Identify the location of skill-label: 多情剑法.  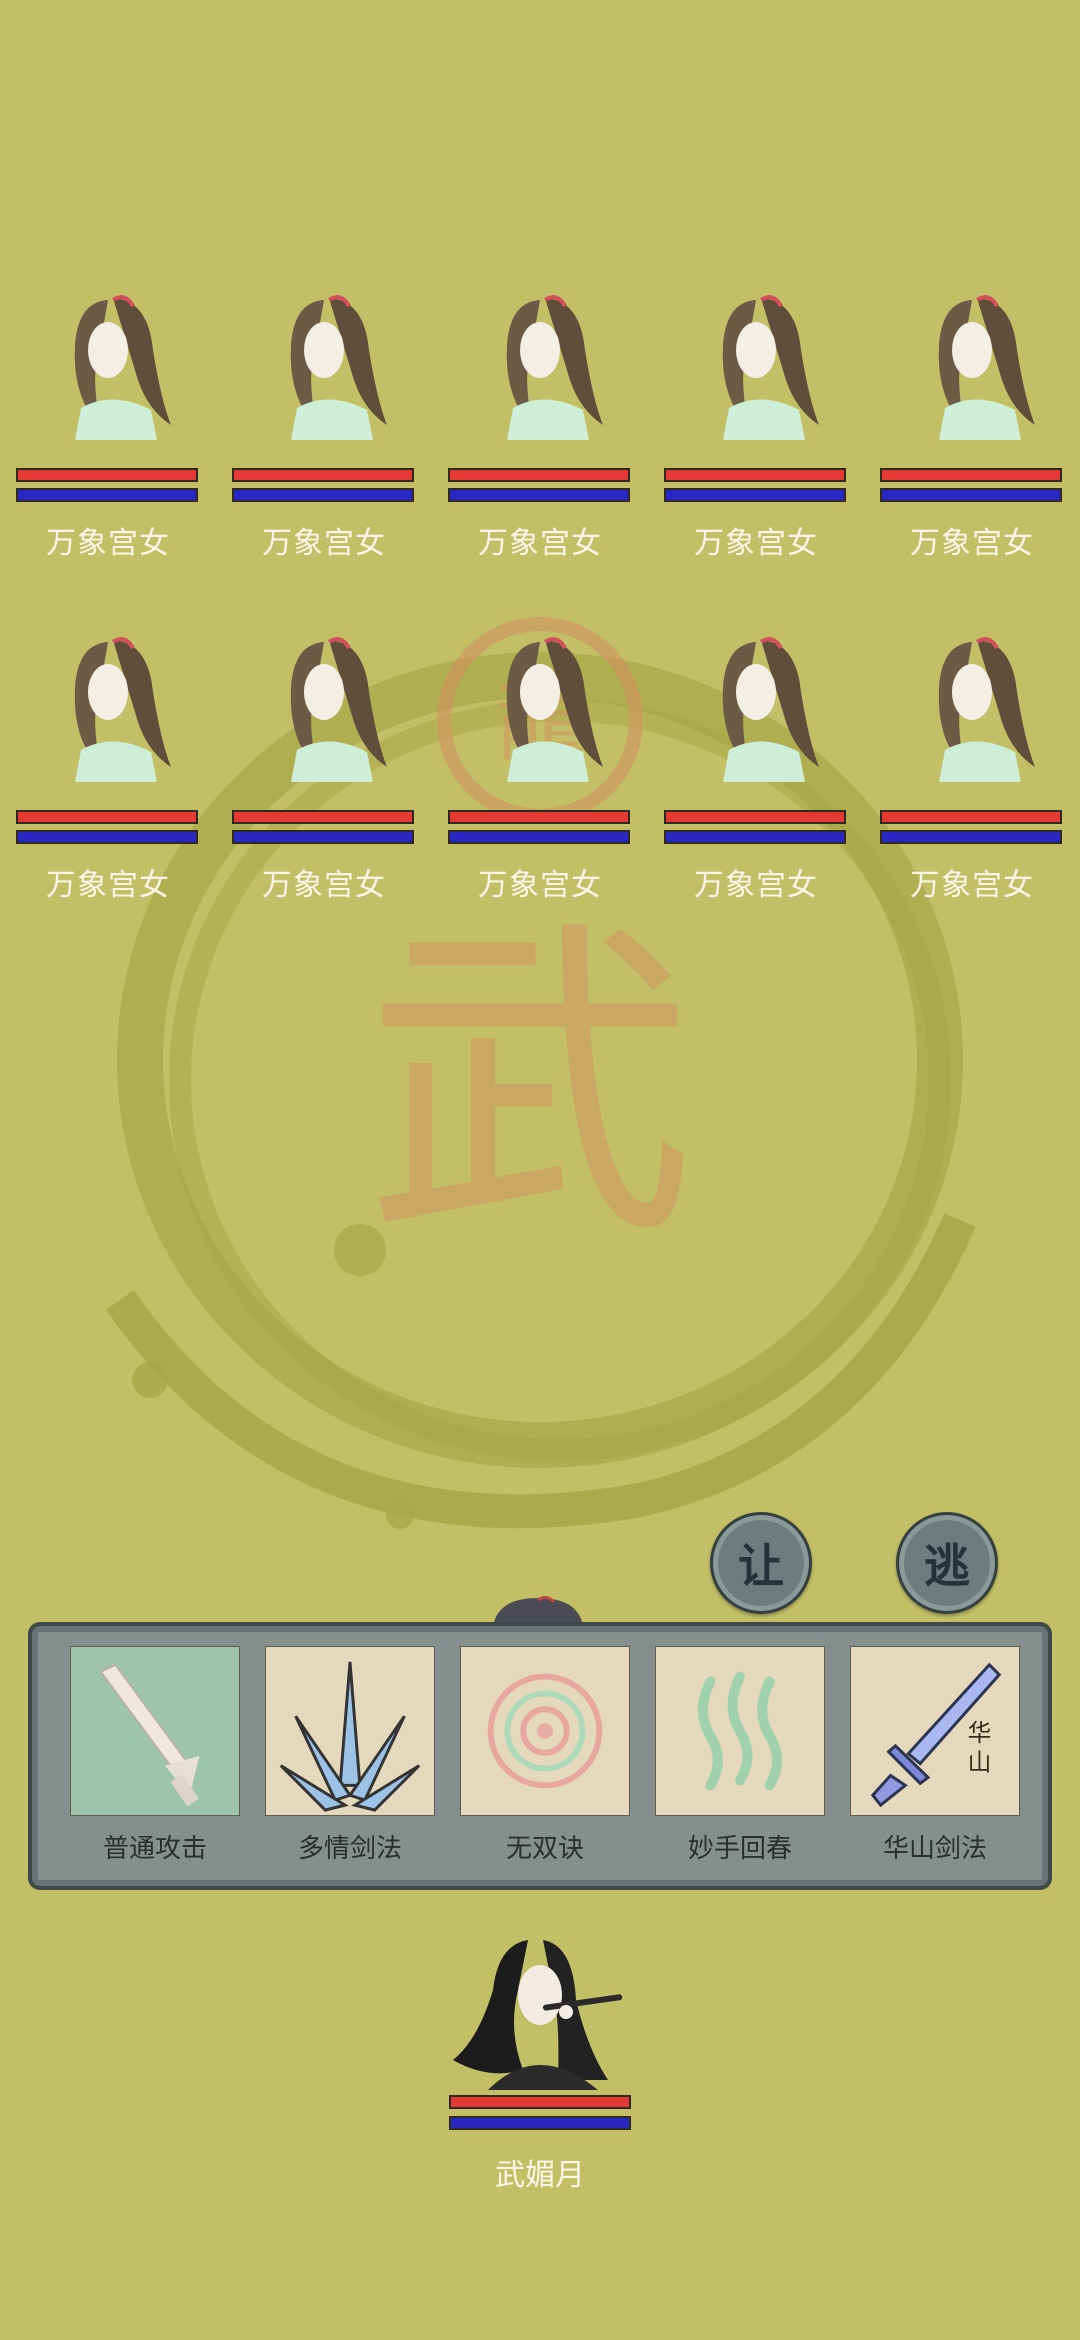
(349, 1849).